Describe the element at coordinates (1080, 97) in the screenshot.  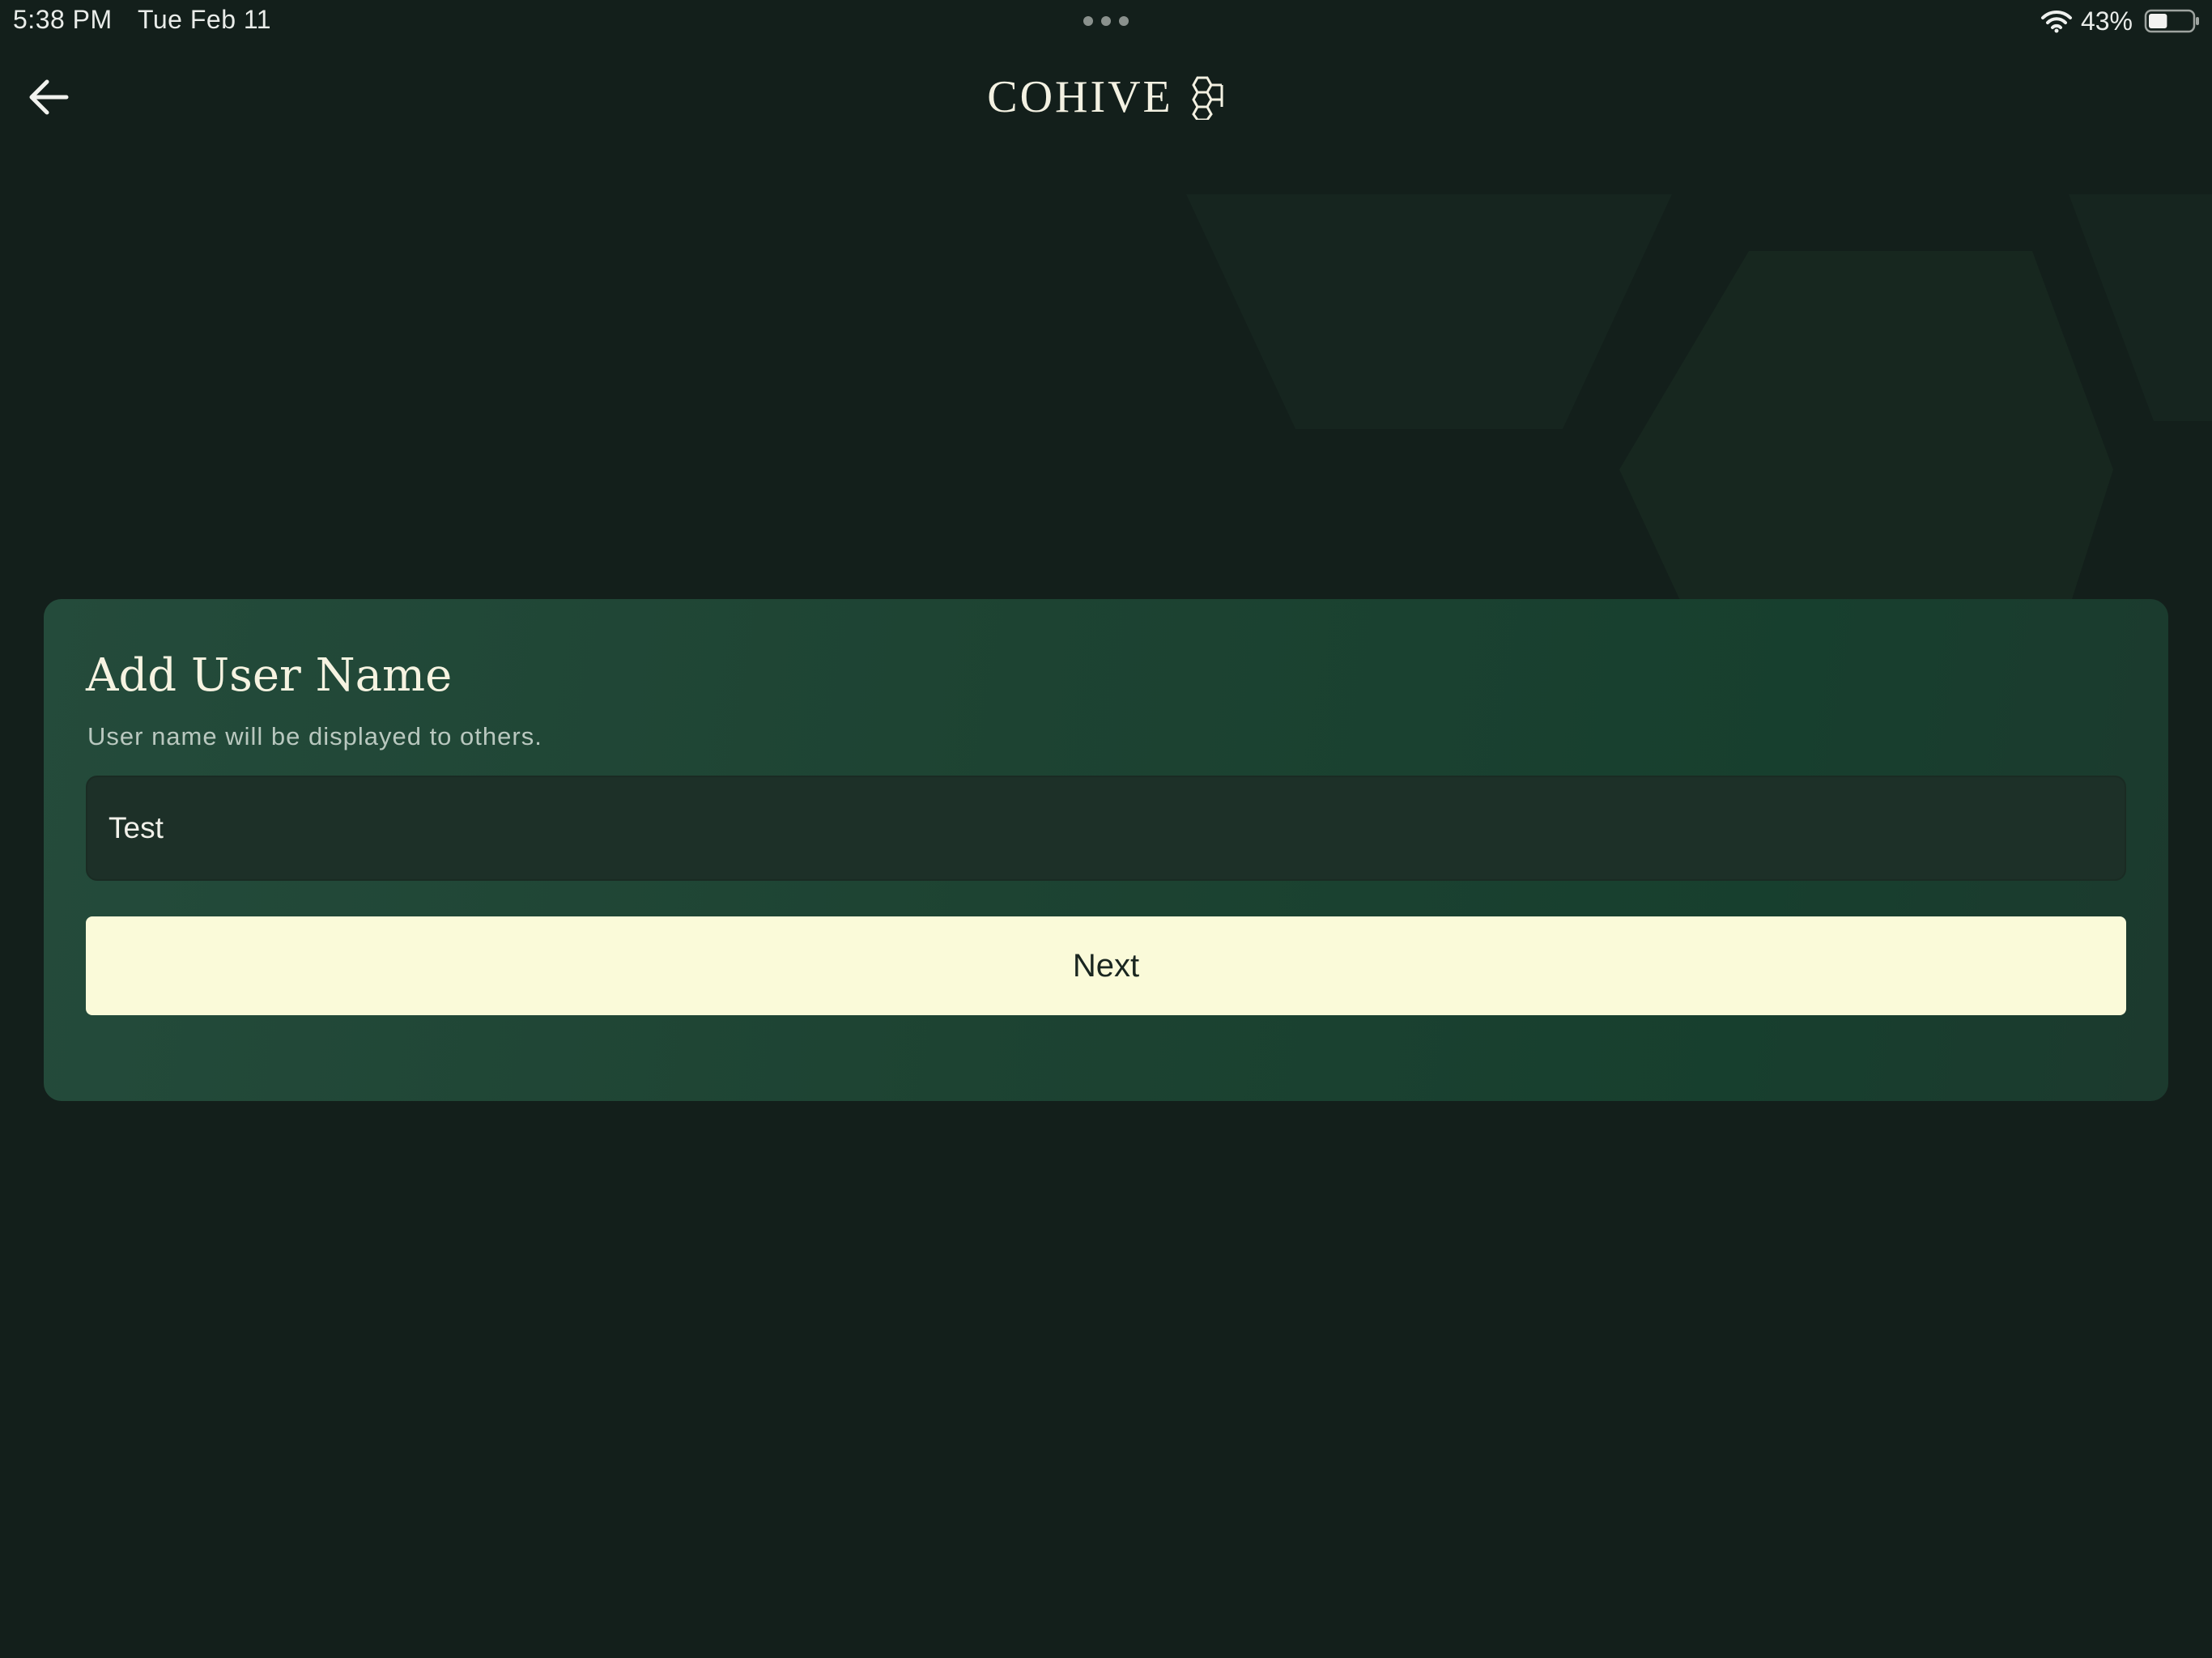
I see `brand-name: COHIVE` at that location.